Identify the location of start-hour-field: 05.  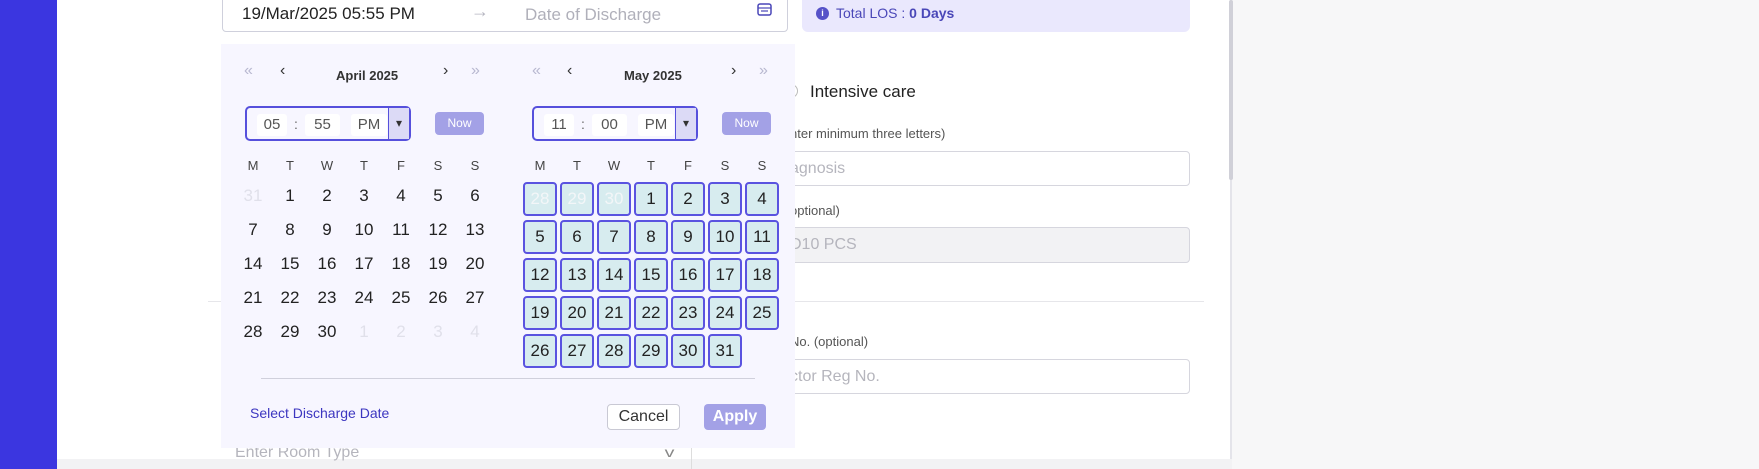
(272, 125).